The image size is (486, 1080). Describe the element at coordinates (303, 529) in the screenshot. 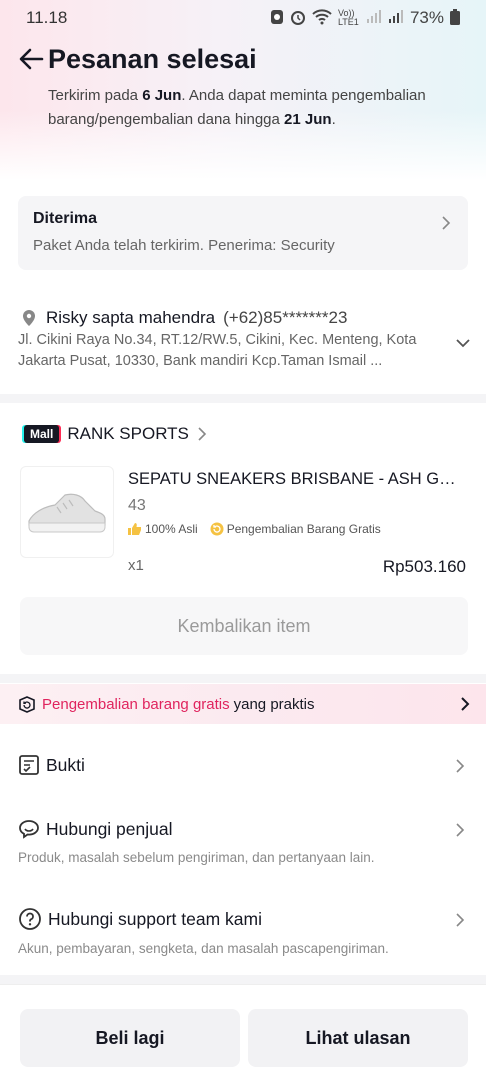

I see `free-return-badge-label: Pengembalian Barang Gratis` at that location.